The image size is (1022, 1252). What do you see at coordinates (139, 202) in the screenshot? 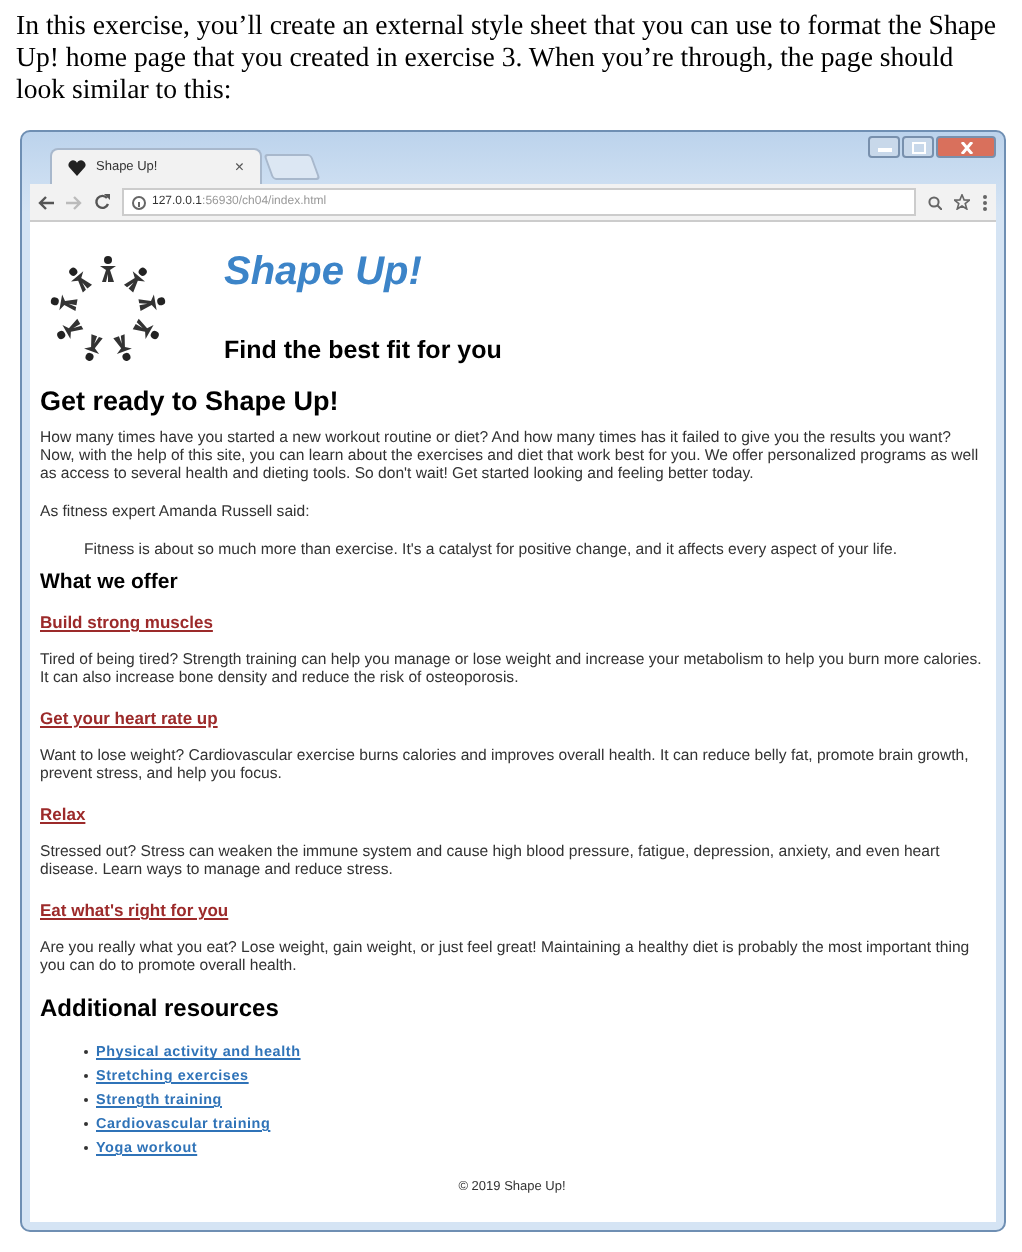
I see `info-icon` at bounding box center [139, 202].